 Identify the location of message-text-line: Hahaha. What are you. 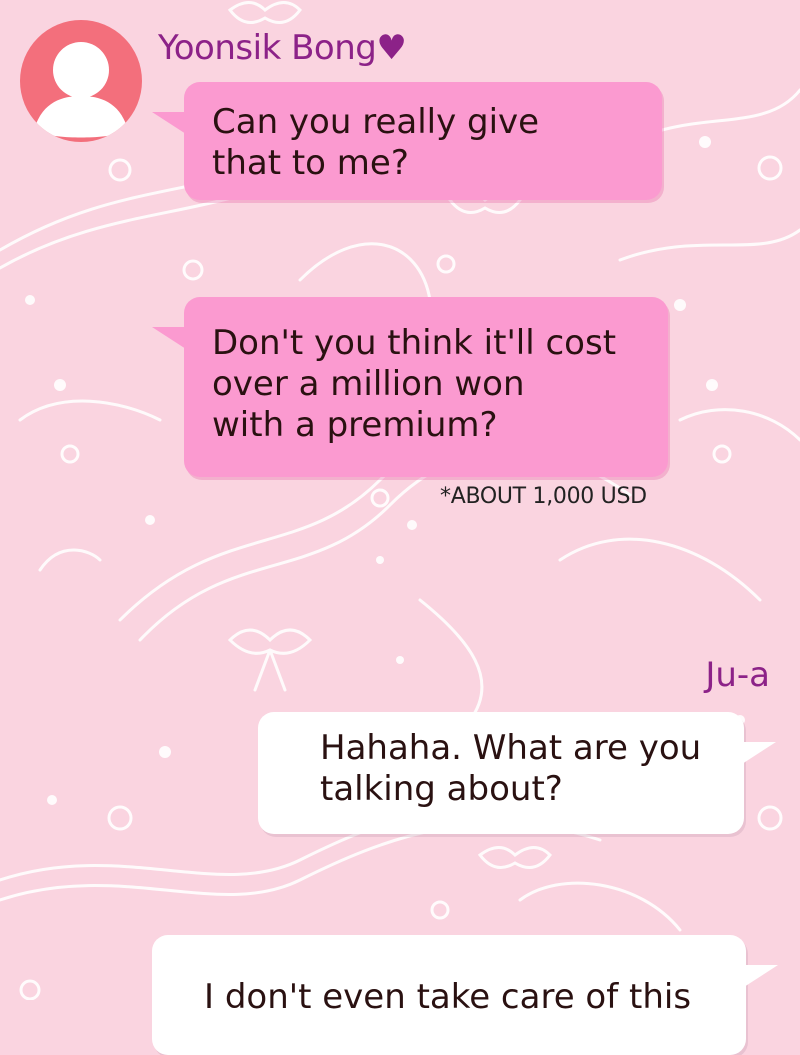
(511, 748).